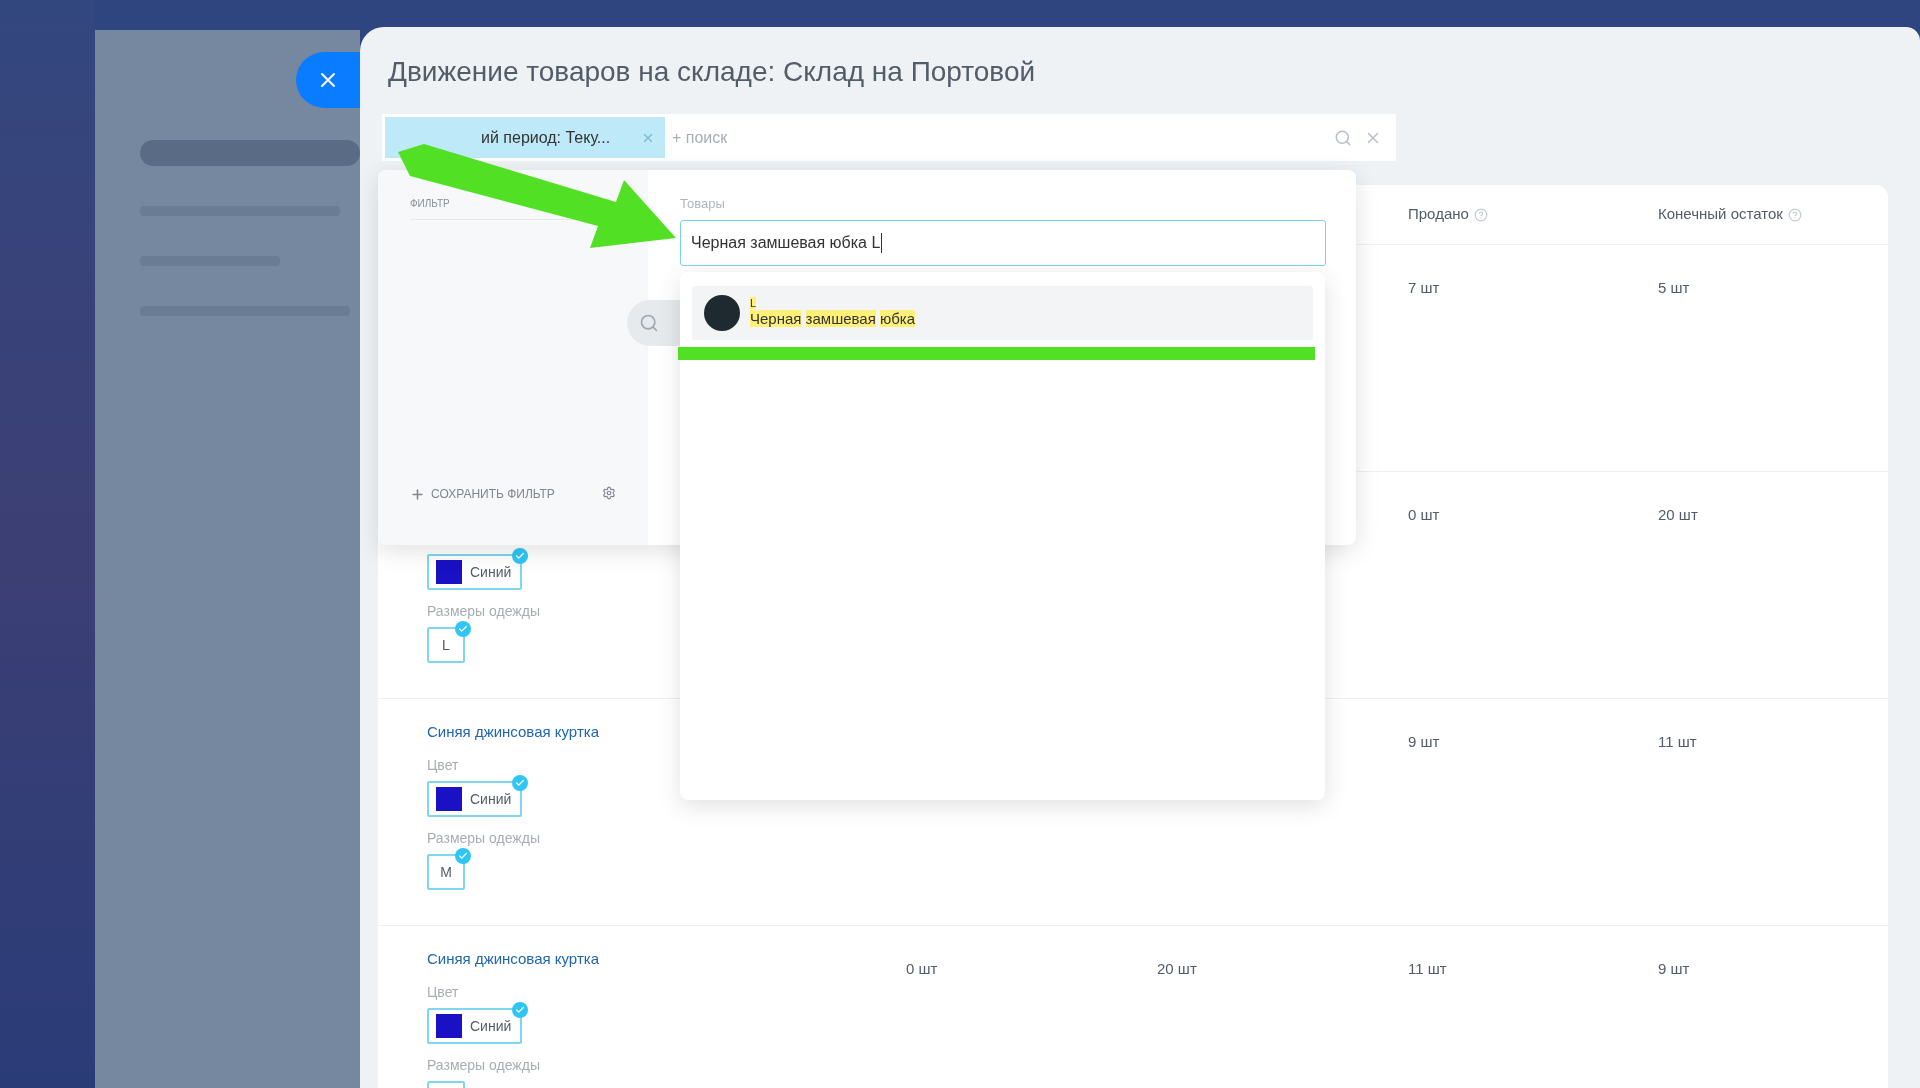 The width and height of the screenshot is (1920, 1088). What do you see at coordinates (1002, 313) in the screenshot?
I see `suggestion-item: L Черная замшевая юбка` at bounding box center [1002, 313].